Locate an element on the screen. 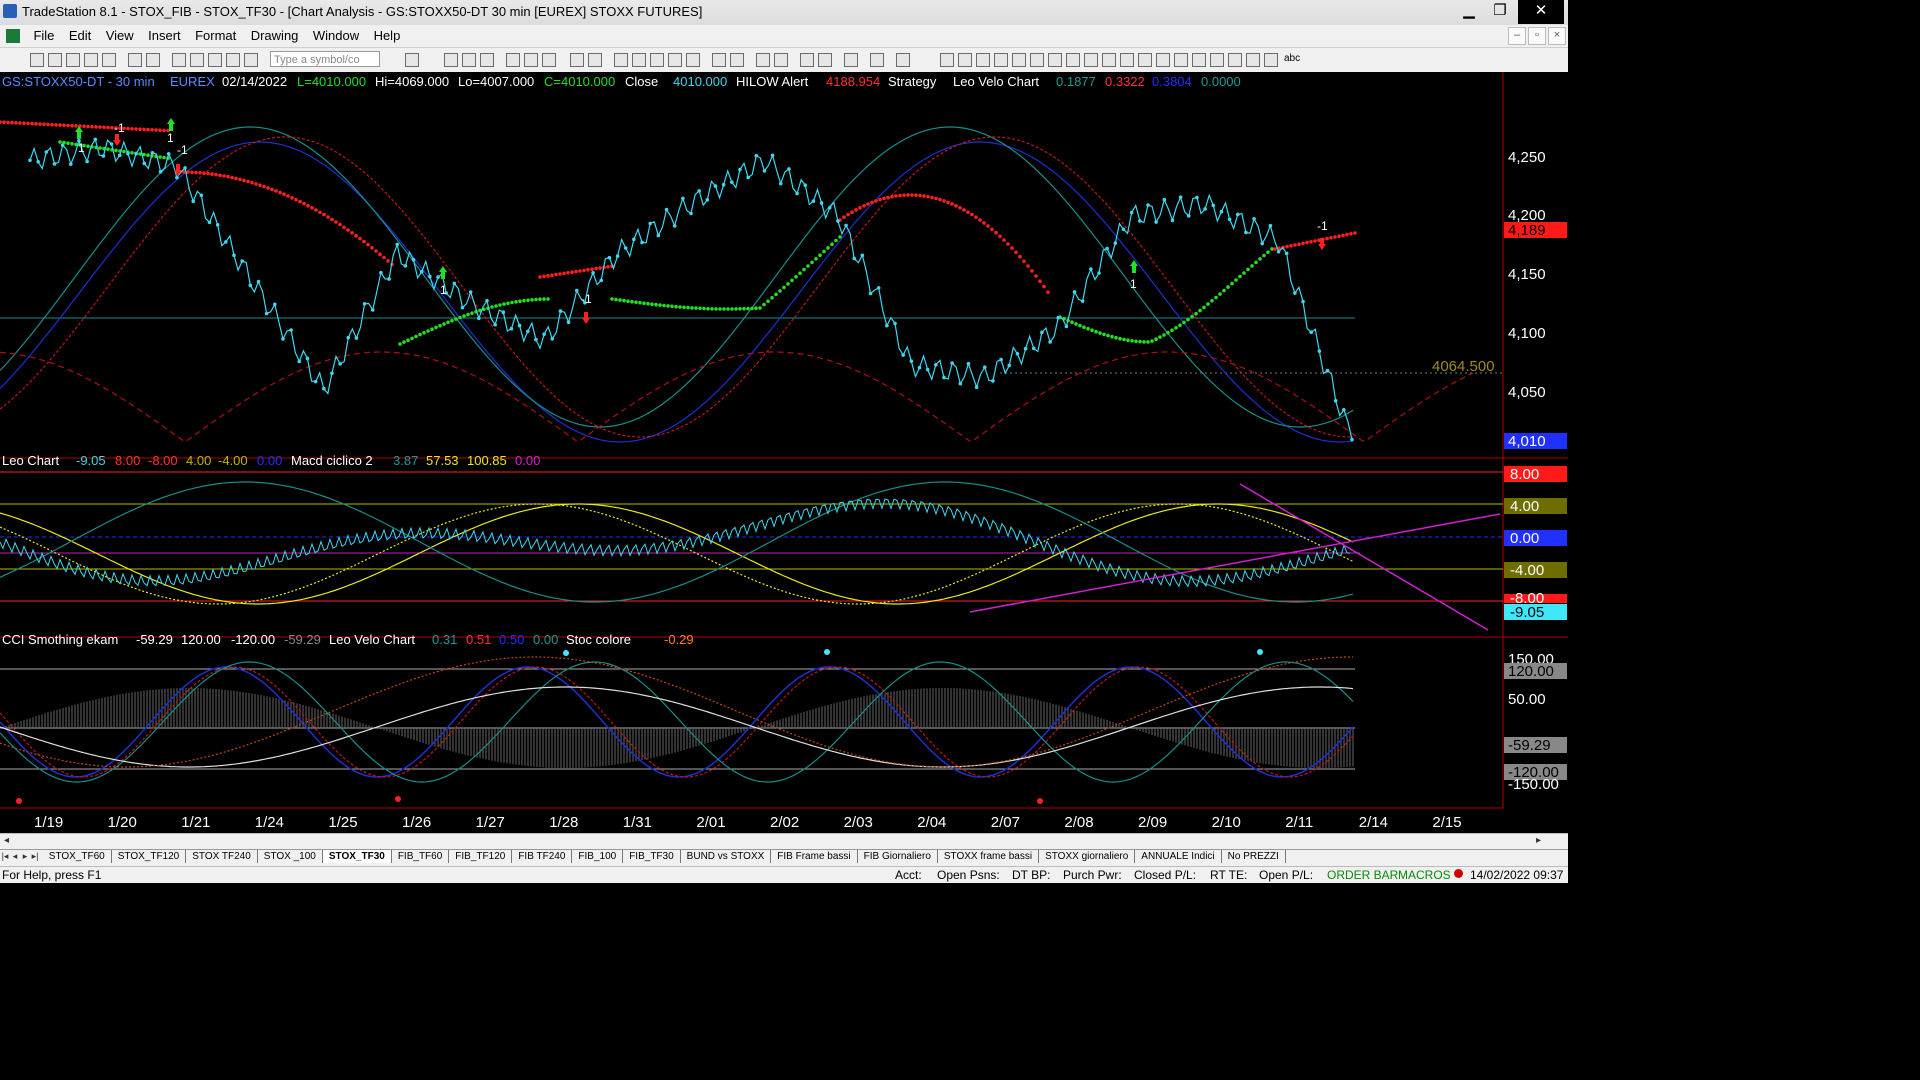  compress-icon is located at coordinates (719, 60).